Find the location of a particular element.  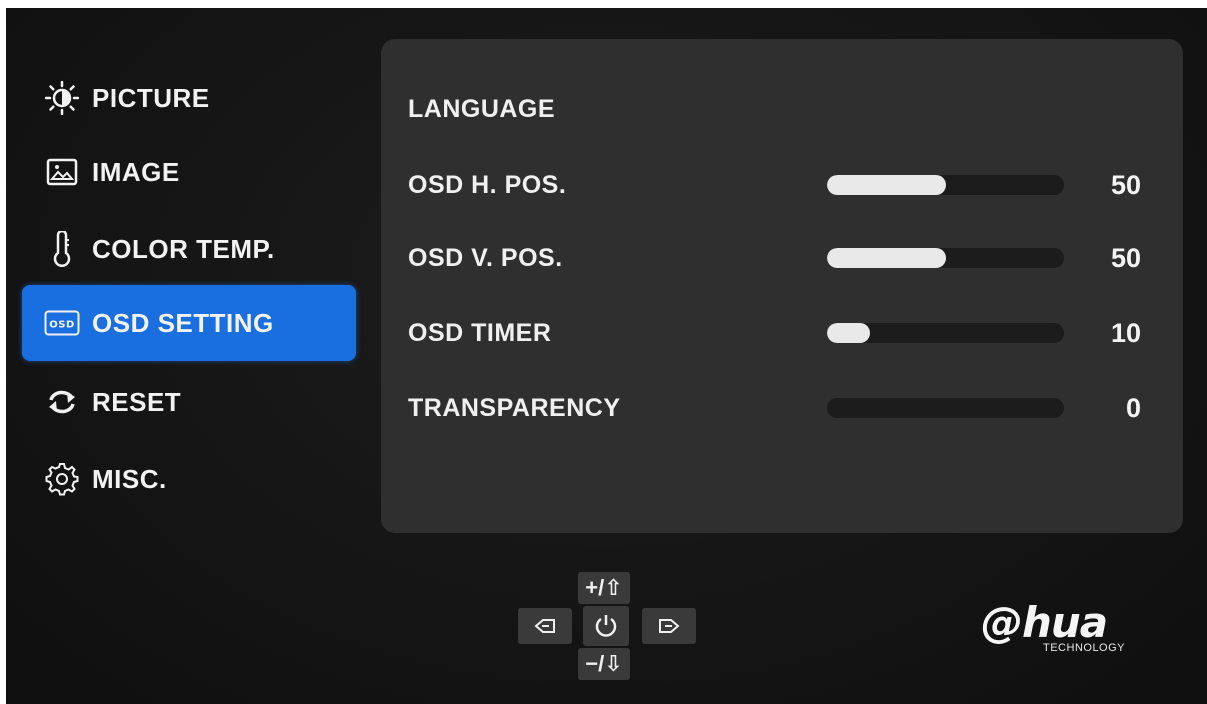

menu-item-reset: RESET is located at coordinates (189, 402).